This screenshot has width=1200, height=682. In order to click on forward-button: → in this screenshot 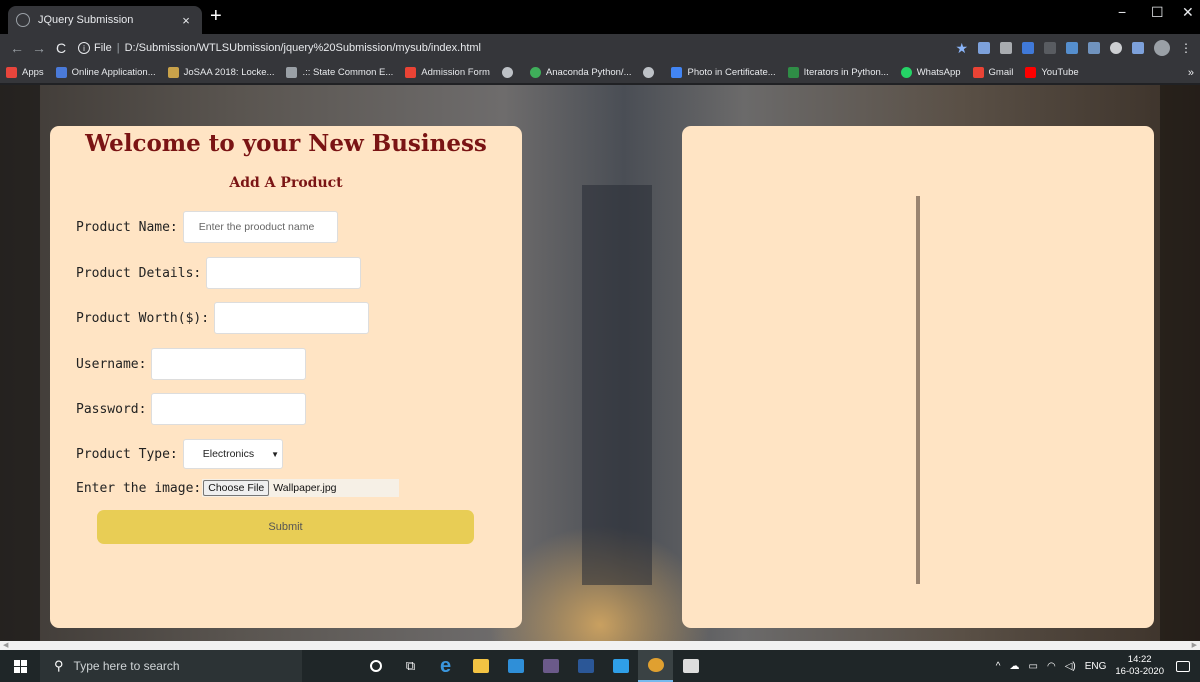, I will do `click(39, 48)`.